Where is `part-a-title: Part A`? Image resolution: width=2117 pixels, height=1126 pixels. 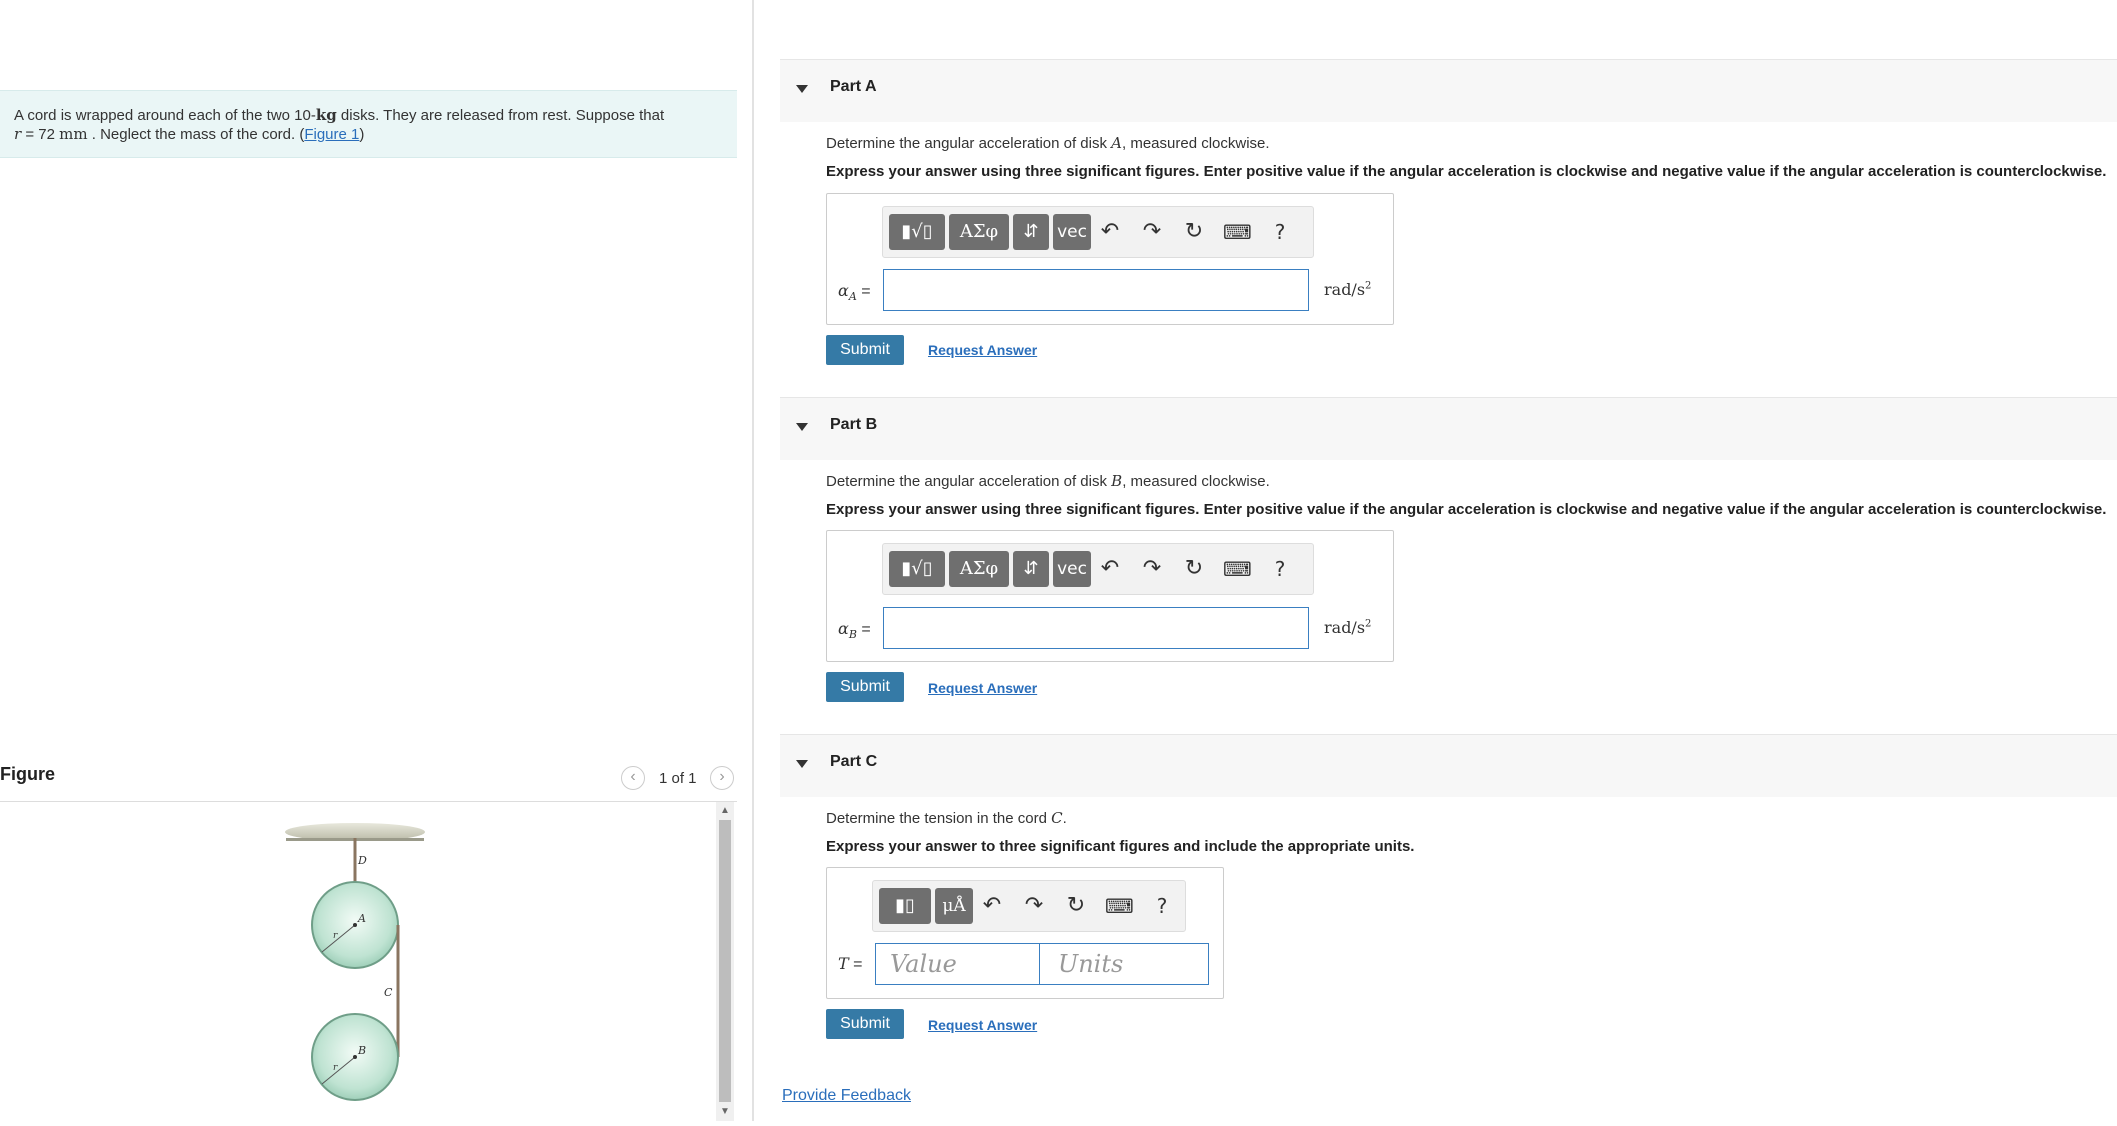 part-a-title: Part A is located at coordinates (853, 86).